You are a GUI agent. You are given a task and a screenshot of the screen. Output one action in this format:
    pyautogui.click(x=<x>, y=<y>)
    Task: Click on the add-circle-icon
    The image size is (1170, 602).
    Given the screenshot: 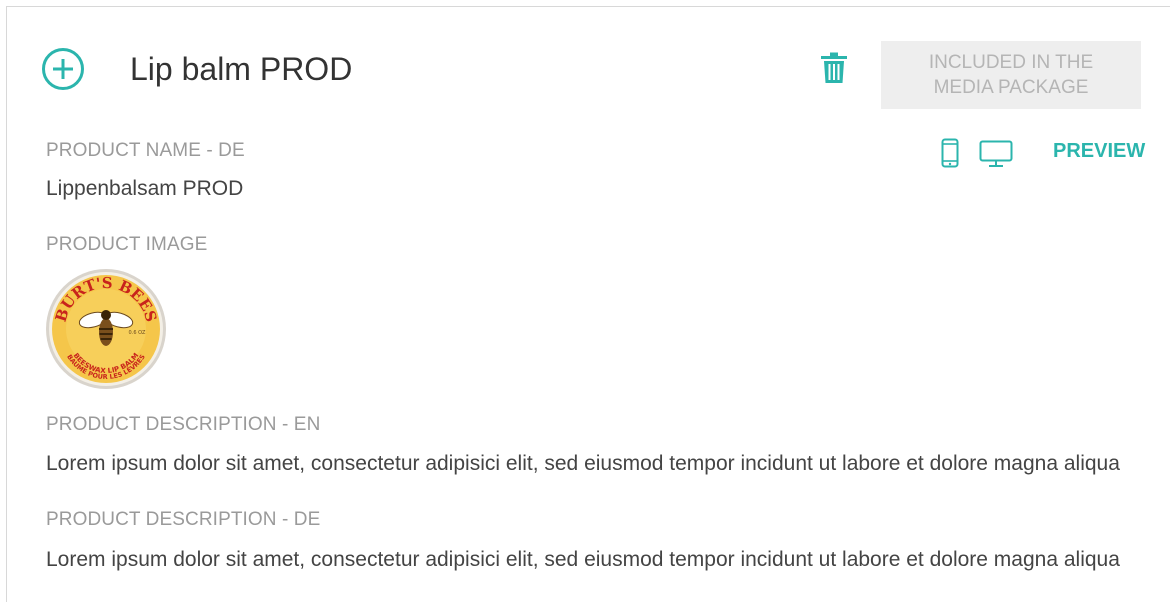 What is the action you would take?
    pyautogui.click(x=63, y=69)
    